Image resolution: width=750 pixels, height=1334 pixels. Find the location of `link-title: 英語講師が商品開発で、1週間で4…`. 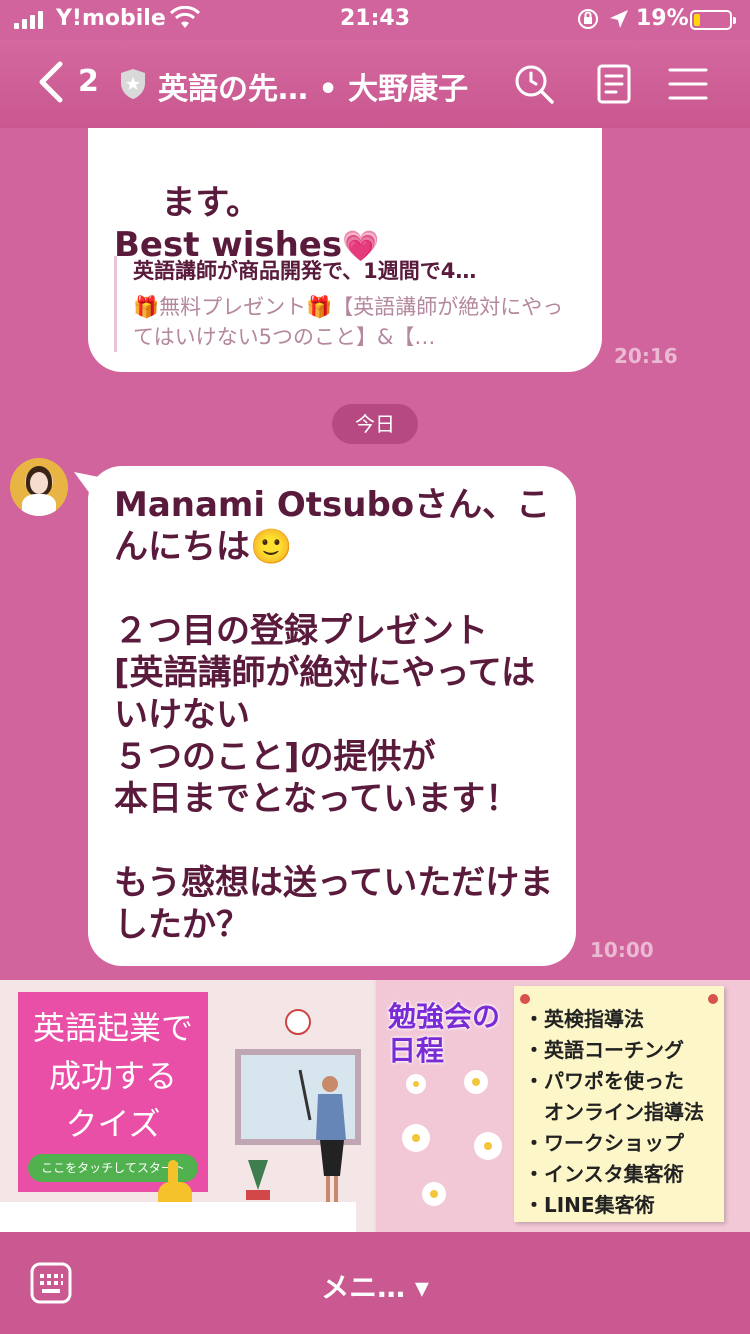

link-title: 英語講師が商品開発で、1週間で4… is located at coordinates (305, 271).